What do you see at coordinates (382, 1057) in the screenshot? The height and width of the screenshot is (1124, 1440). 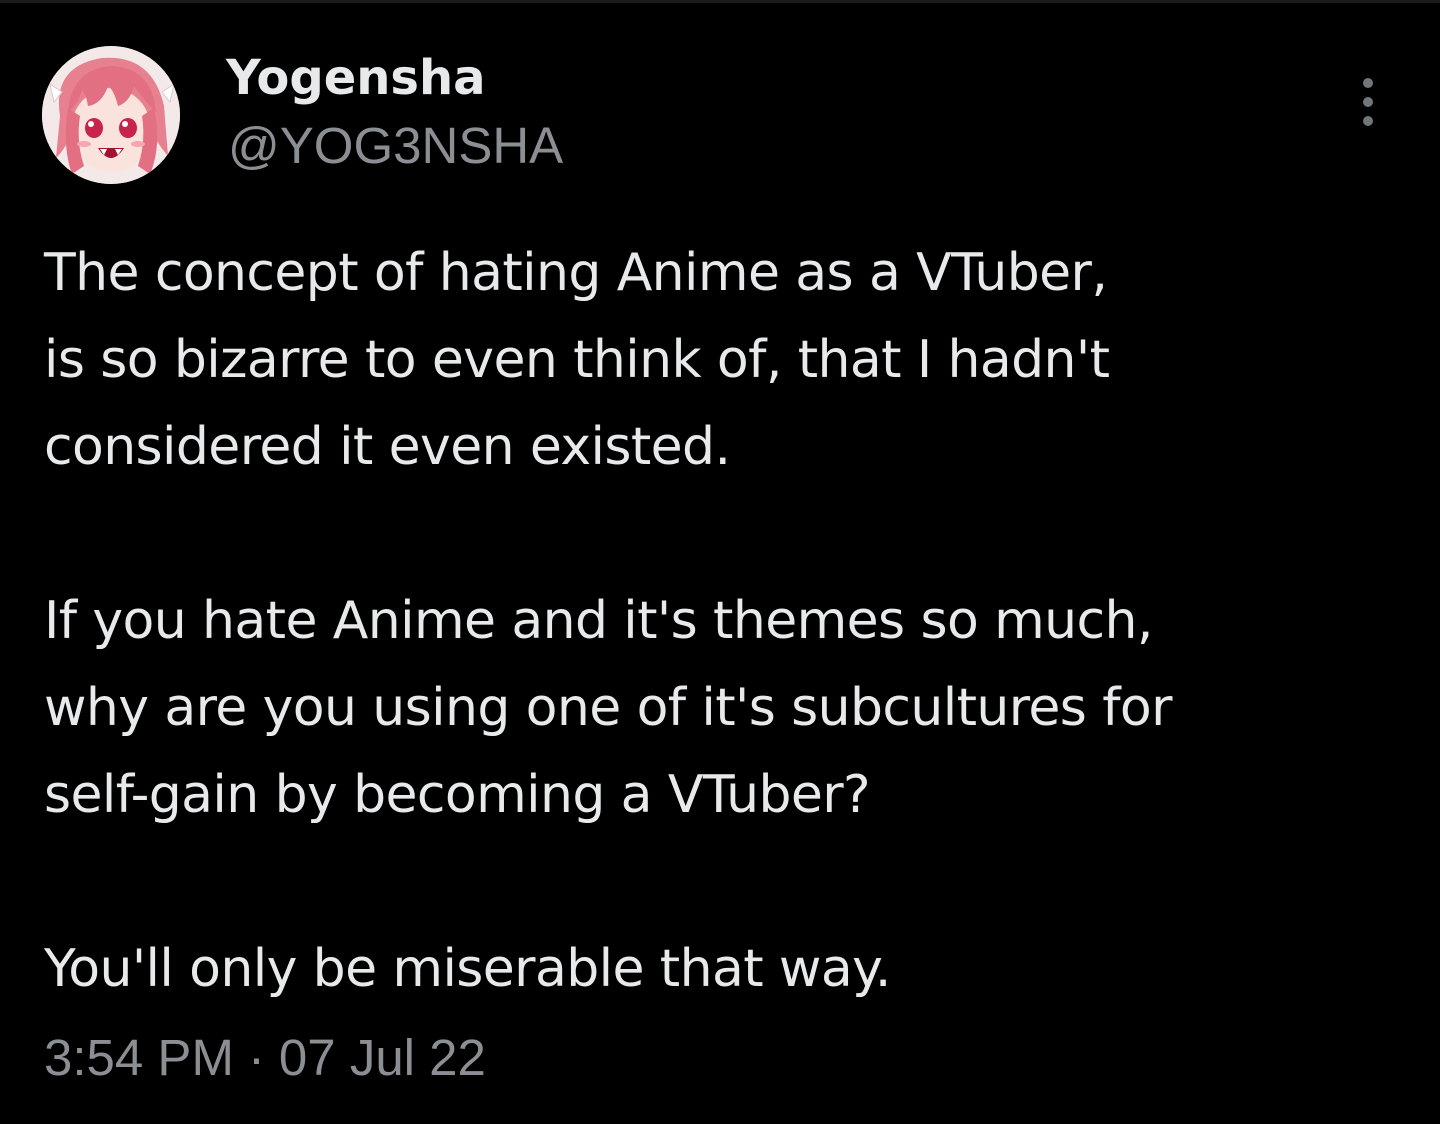 I see `tweet-date: 07 Jul 22` at bounding box center [382, 1057].